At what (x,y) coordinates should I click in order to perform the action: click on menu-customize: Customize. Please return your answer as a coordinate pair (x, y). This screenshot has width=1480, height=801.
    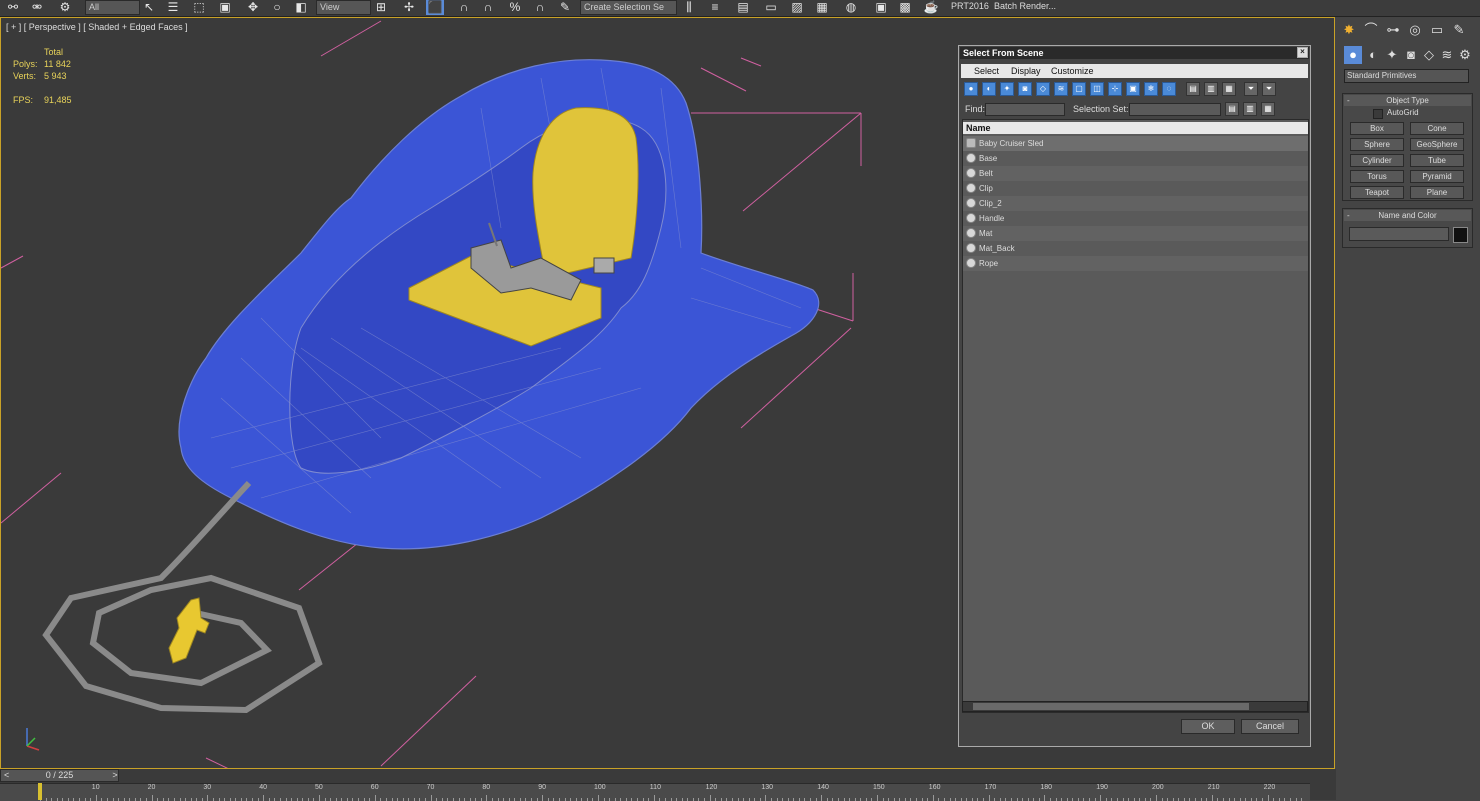
    Looking at the image, I should click on (1072, 71).